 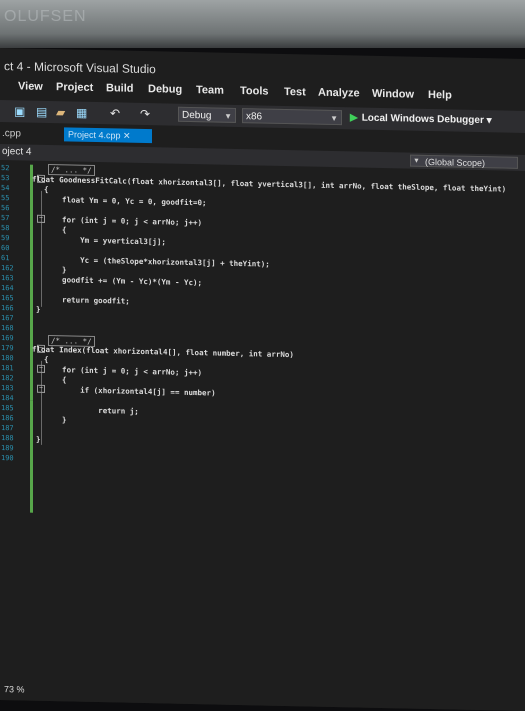 I want to click on line-number: 169, so click(x=7, y=338).